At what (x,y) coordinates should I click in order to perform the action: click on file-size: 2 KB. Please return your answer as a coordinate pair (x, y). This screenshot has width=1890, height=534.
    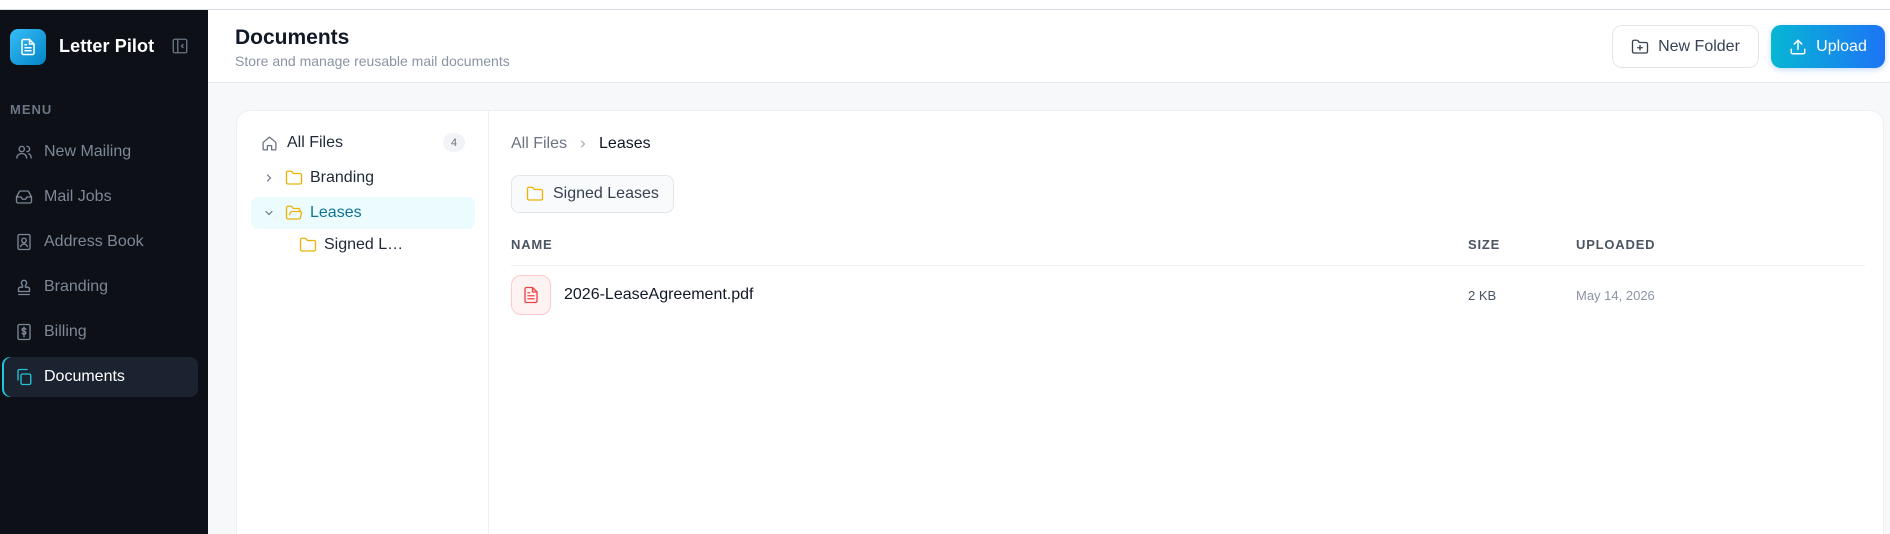
    Looking at the image, I should click on (1482, 295).